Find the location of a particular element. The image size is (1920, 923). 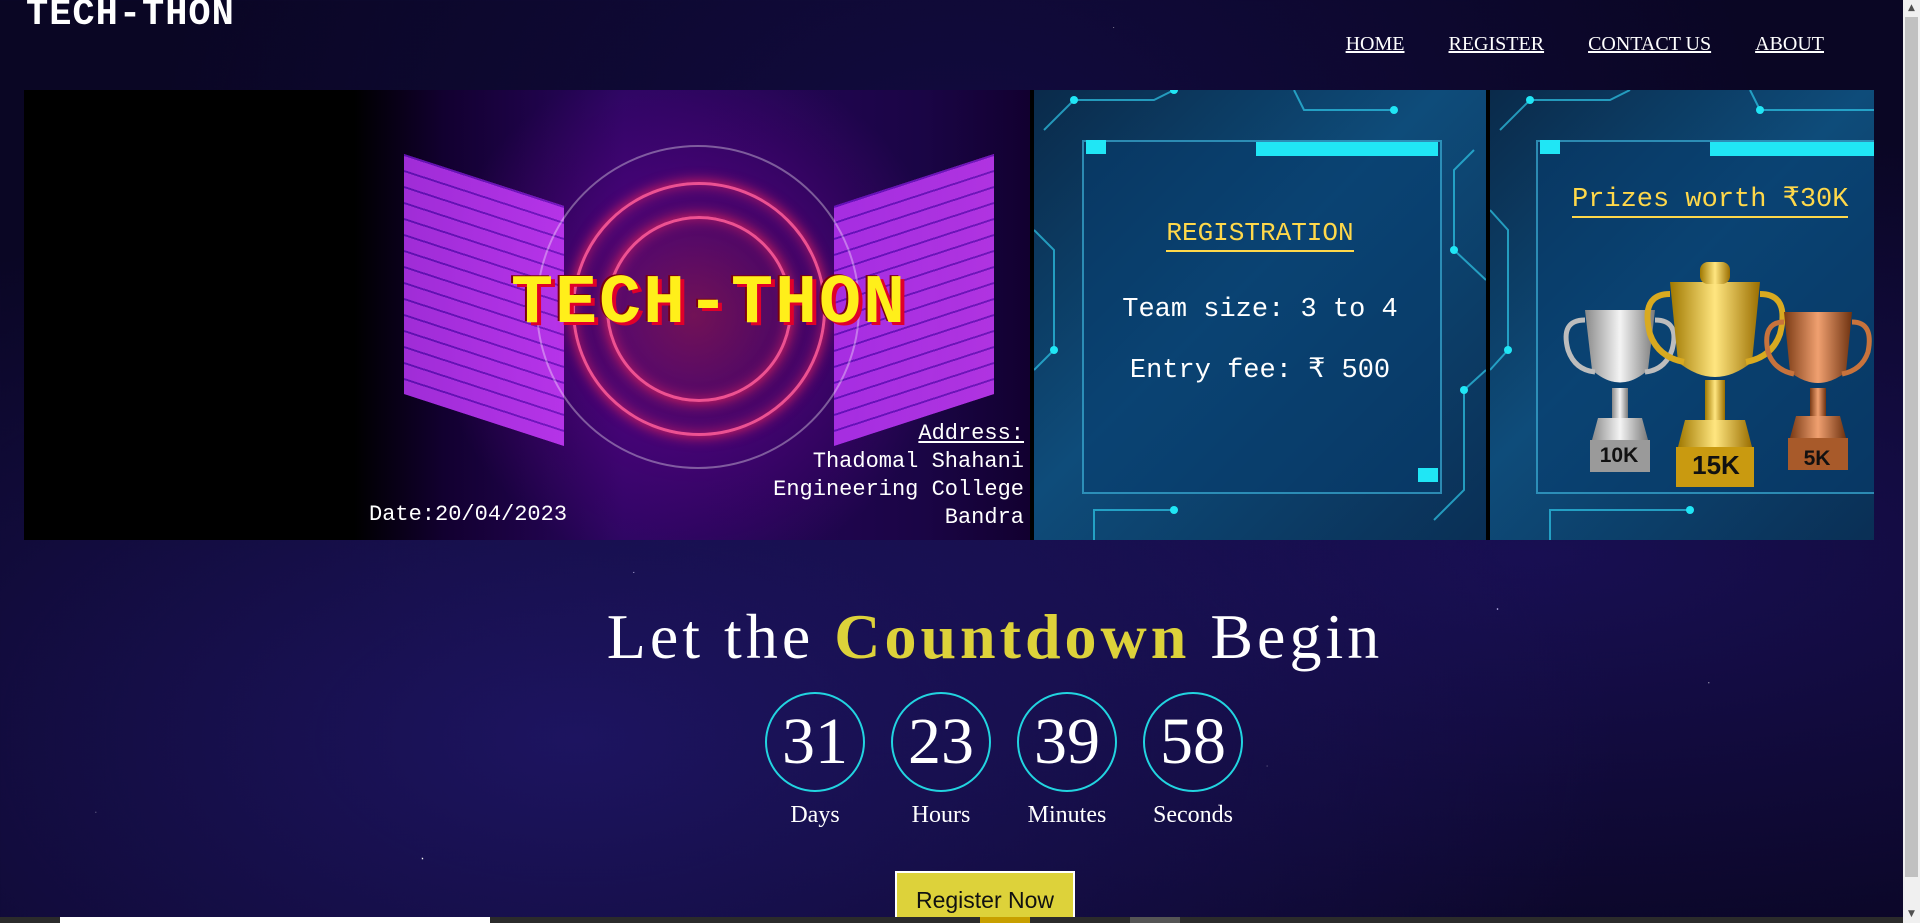

first-place-prize-label: 15K is located at coordinates (1716, 465).